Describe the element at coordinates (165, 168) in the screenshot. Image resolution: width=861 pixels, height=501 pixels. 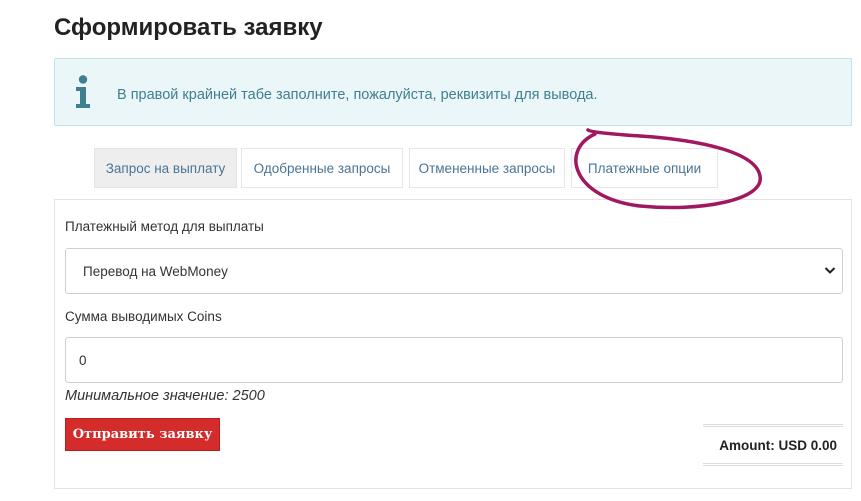
I see `tab-payout-request: Запрос на выплату` at that location.